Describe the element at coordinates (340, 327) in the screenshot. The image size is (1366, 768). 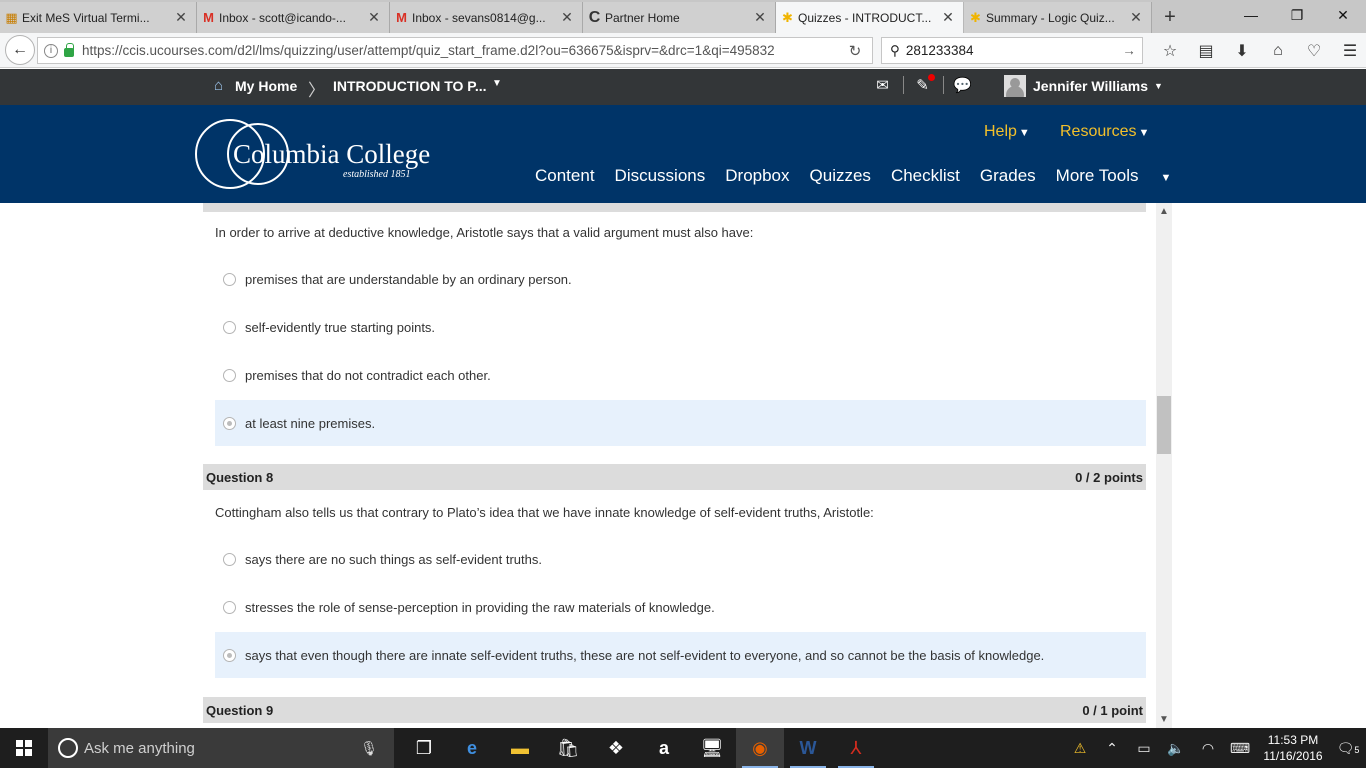
I see `answer-label: self-evidently true starting points.` at that location.